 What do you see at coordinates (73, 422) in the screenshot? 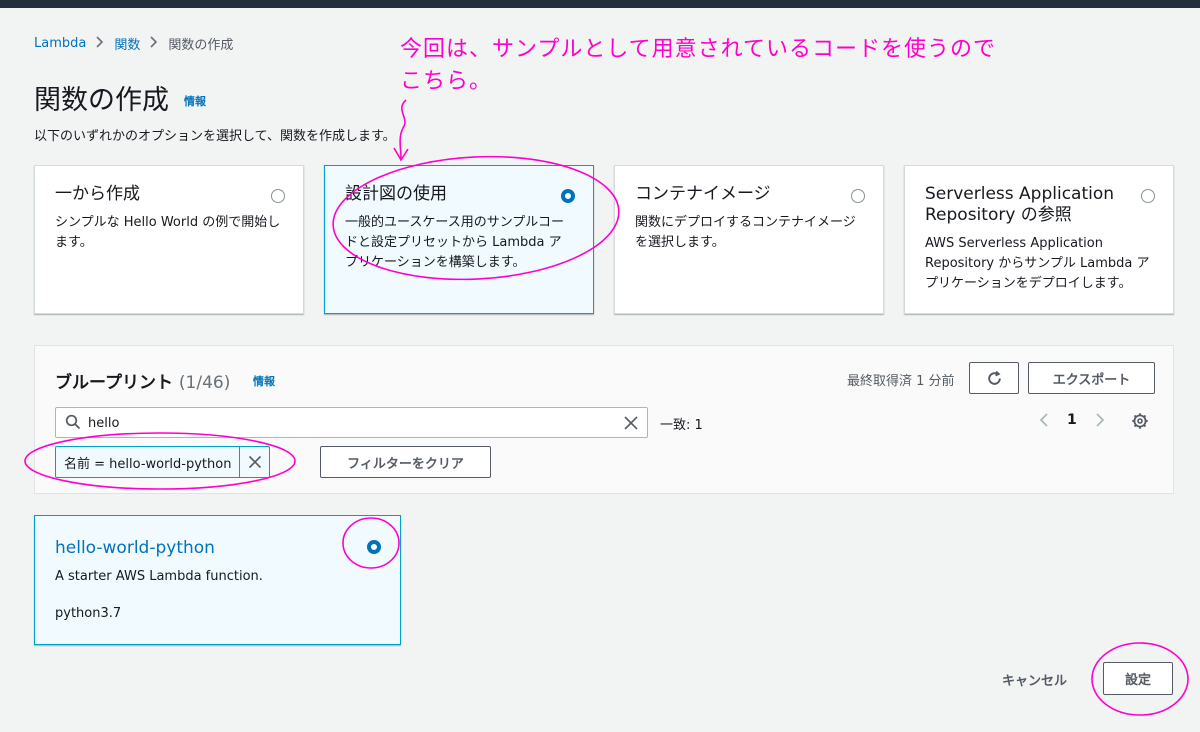
I see `search-icon` at bounding box center [73, 422].